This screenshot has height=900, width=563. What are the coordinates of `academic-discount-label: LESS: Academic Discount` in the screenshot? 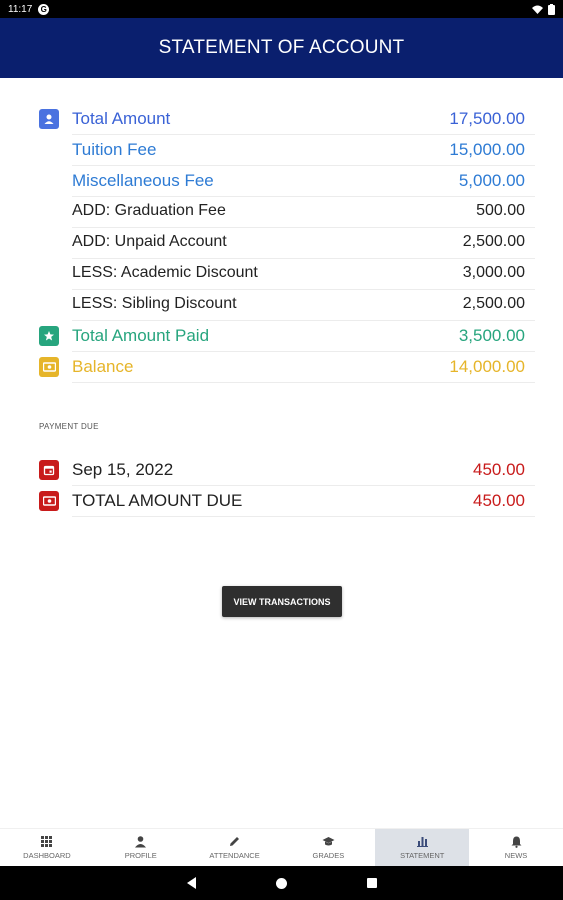 It's located at (165, 272).